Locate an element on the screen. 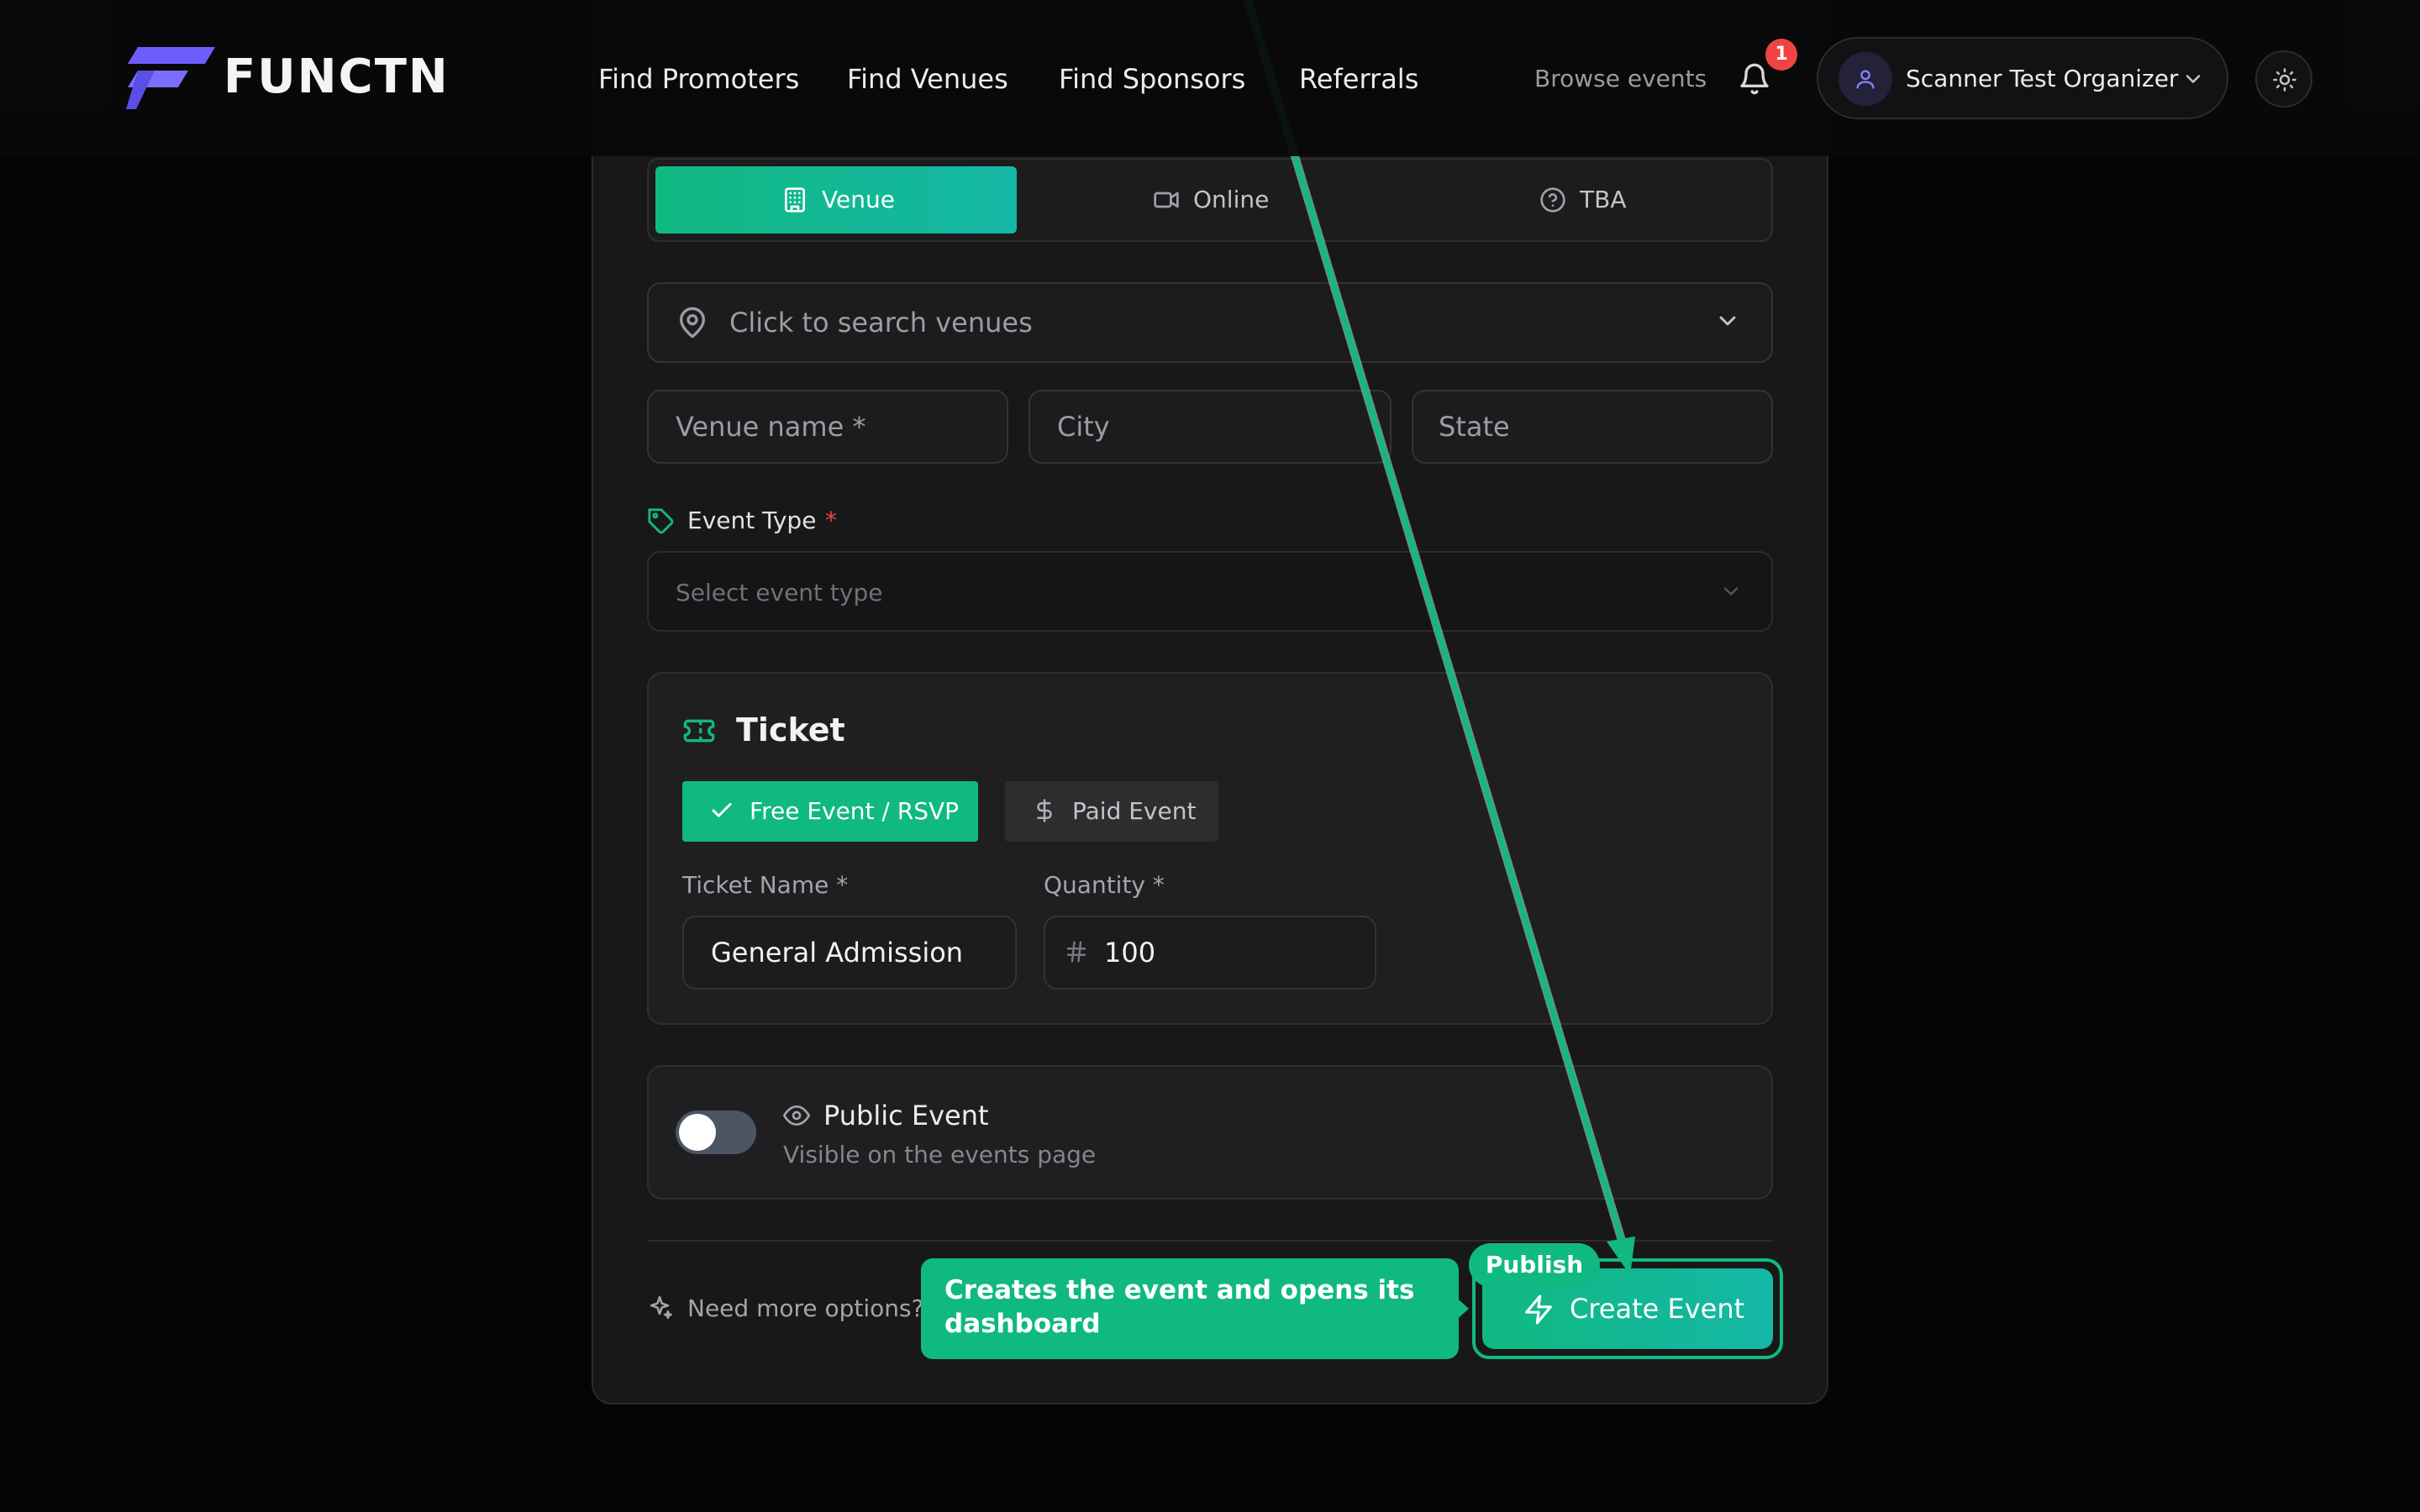  check-icon is located at coordinates (721, 810).